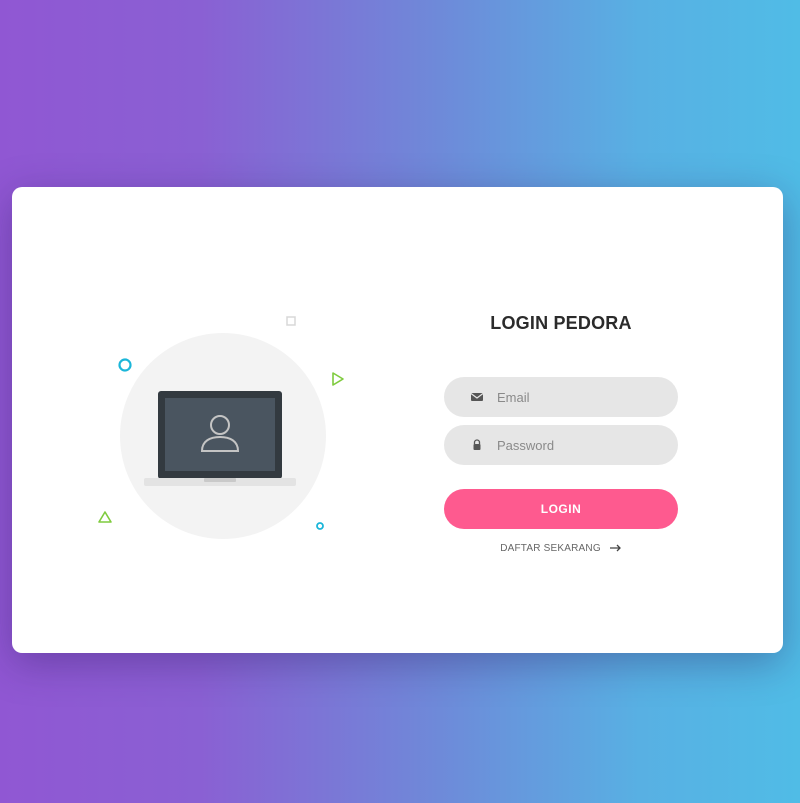 The image size is (800, 803). Describe the element at coordinates (615, 548) in the screenshot. I see `arrow-right-icon` at that location.